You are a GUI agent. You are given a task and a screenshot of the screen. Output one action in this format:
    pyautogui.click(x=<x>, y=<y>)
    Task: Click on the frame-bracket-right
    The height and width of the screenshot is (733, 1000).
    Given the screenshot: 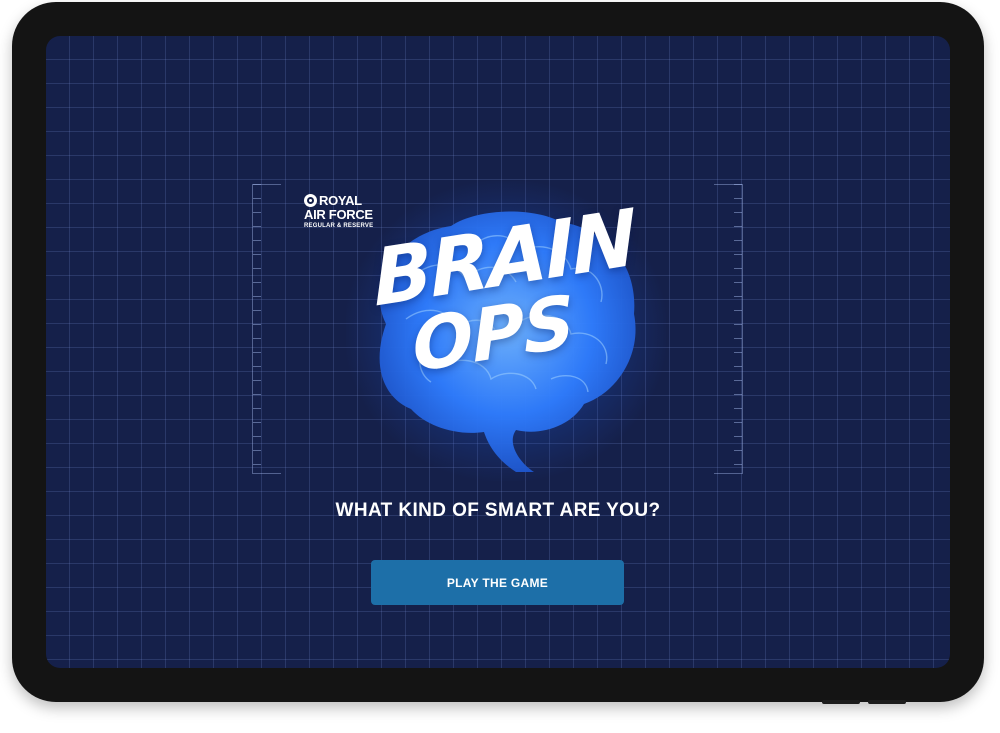 What is the action you would take?
    pyautogui.click(x=728, y=329)
    